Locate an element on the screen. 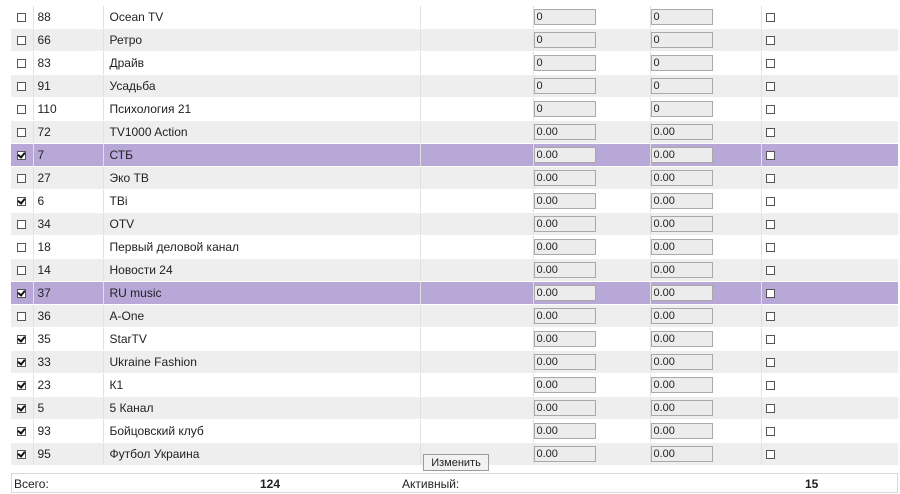 The height and width of the screenshot is (494, 900). value2-cell is located at coordinates (706, 293).